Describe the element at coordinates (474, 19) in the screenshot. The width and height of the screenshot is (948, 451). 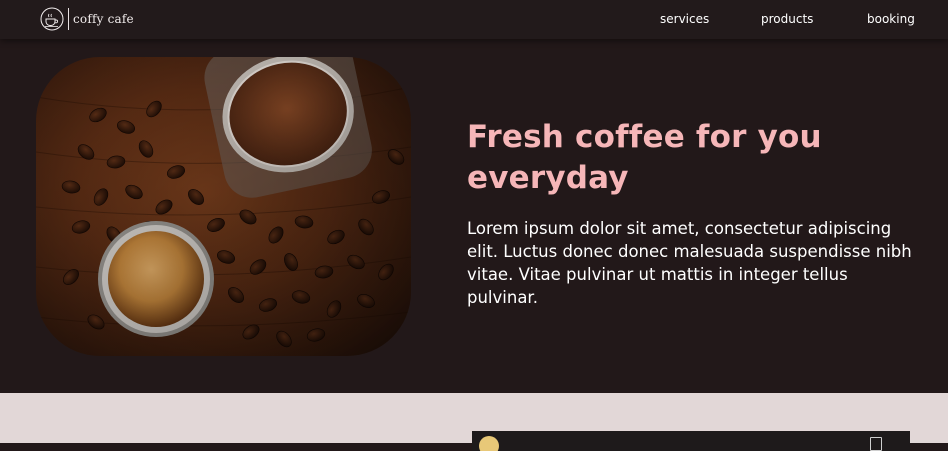
I see `top-navbar: coffy cafe services products booking` at that location.